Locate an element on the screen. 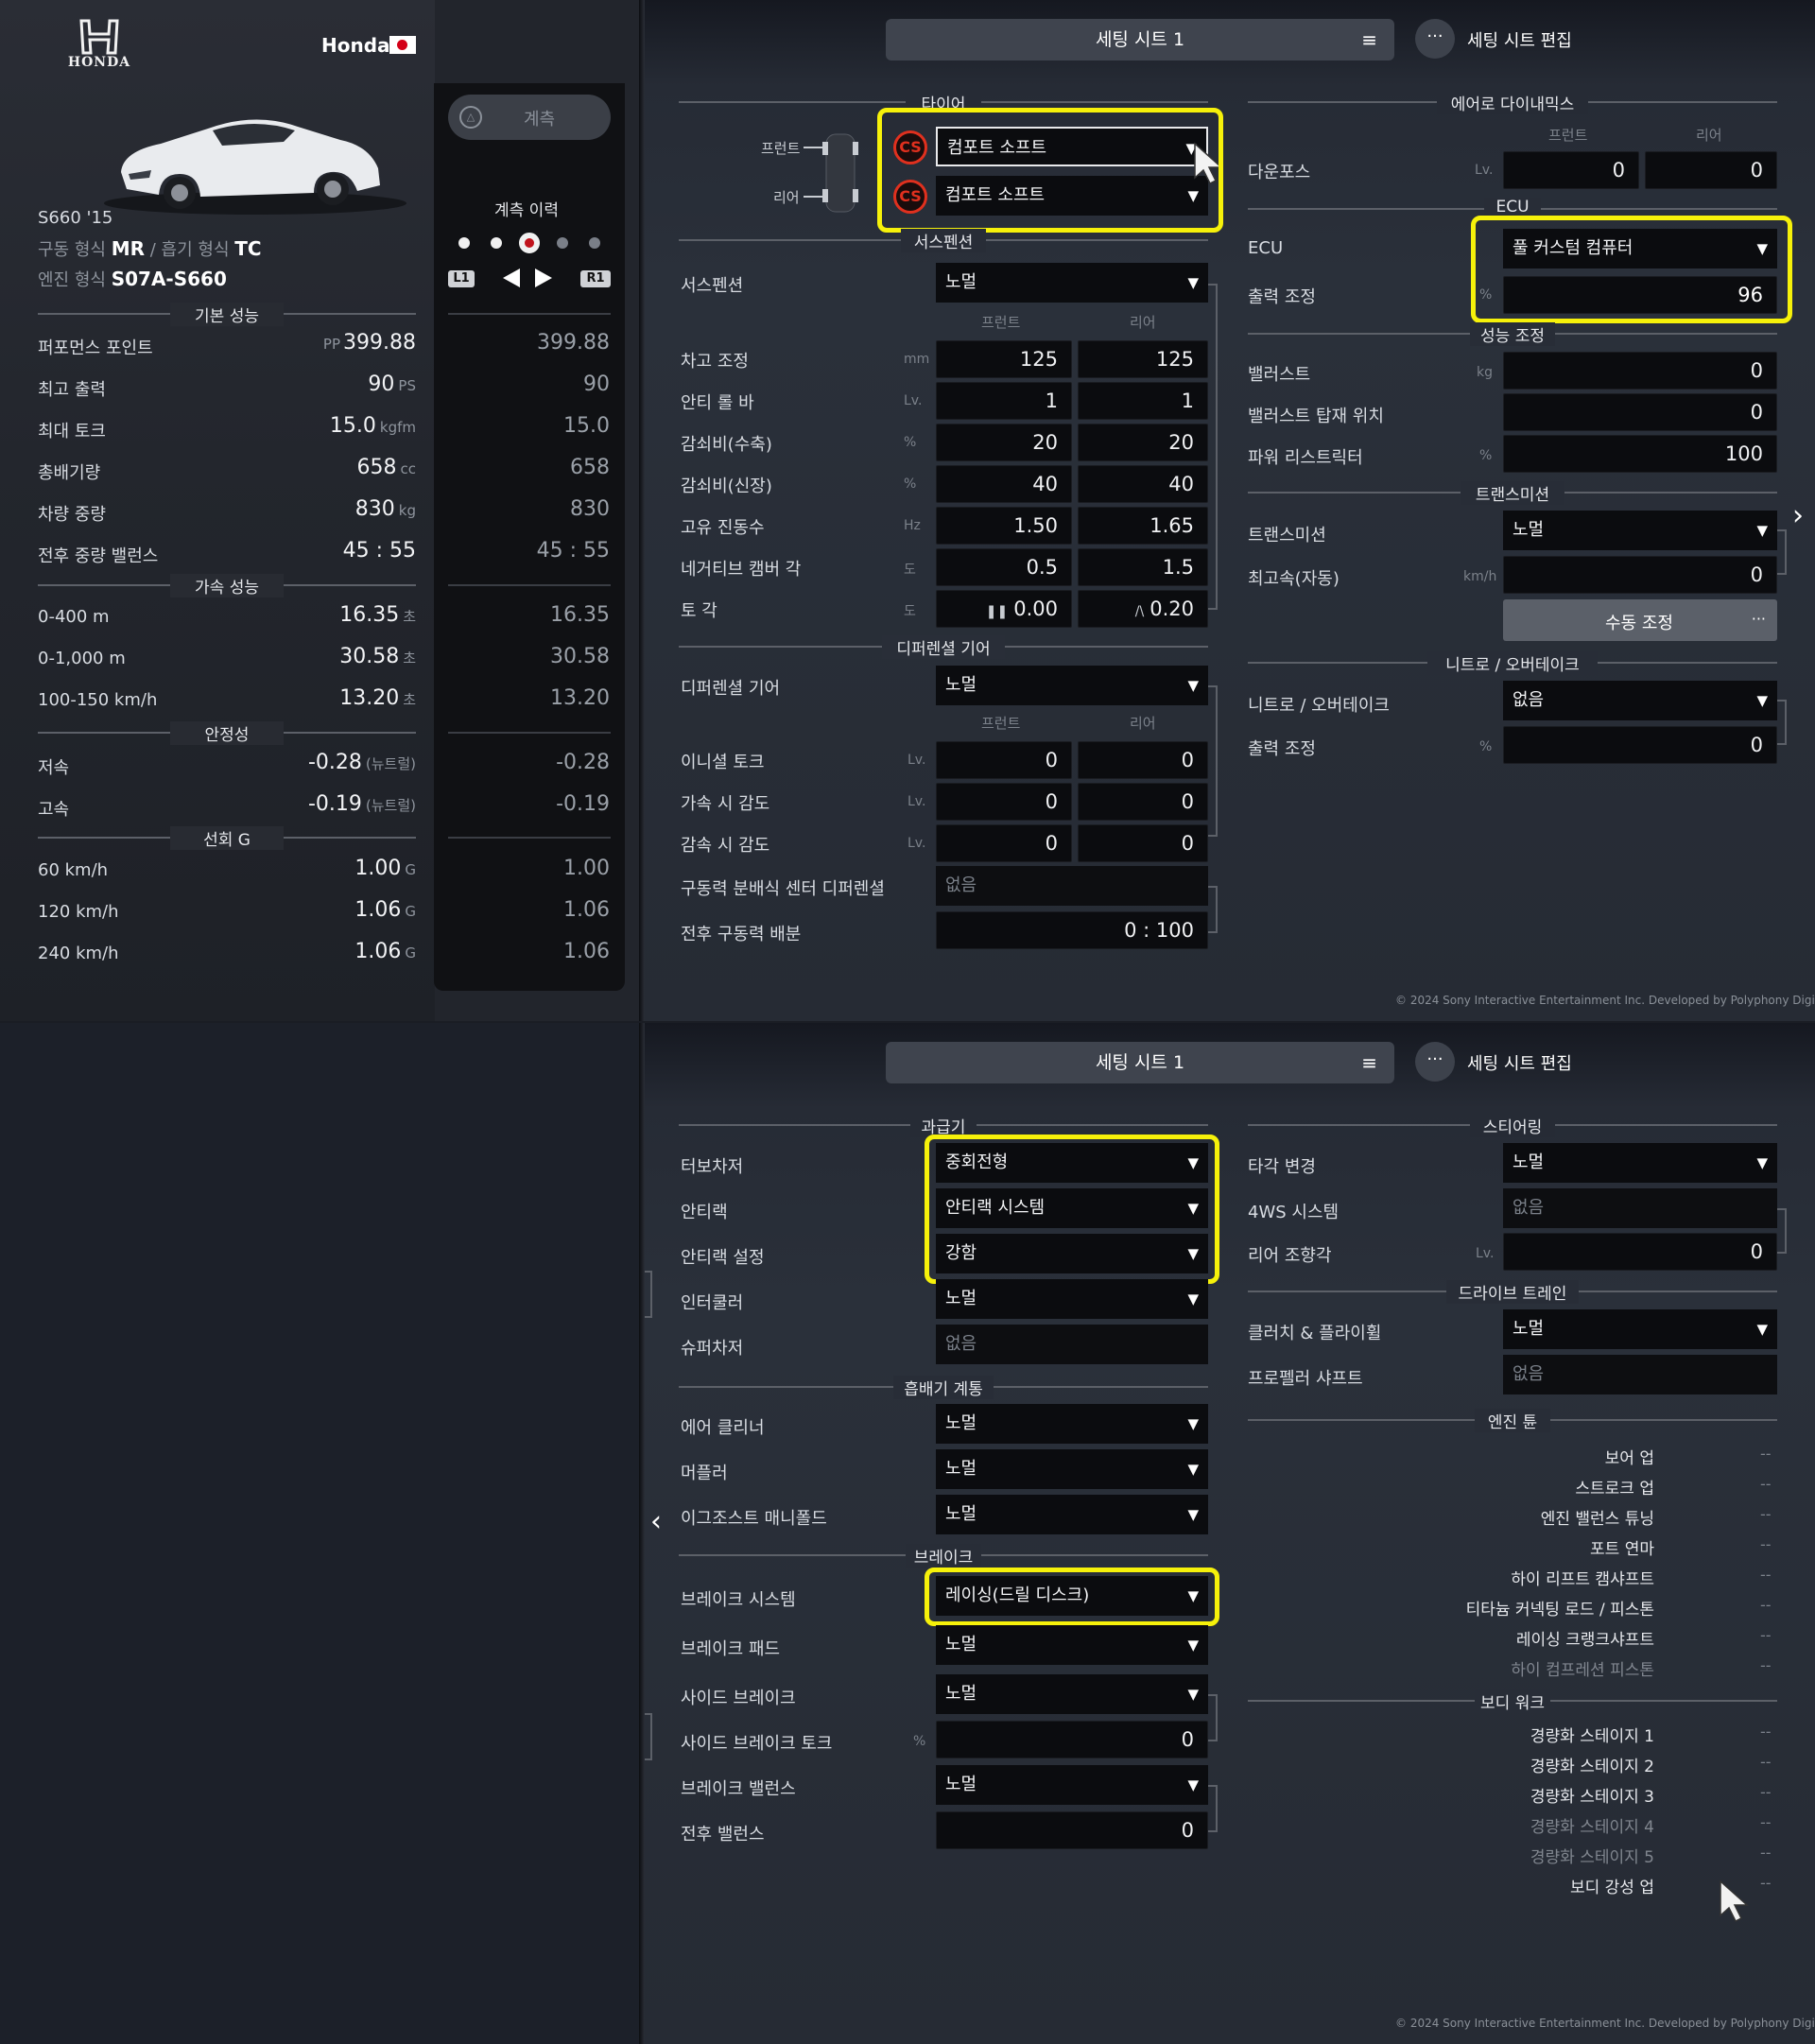 The height and width of the screenshot is (2044, 1815). basic-row-compare: 830 is located at coordinates (590, 509).